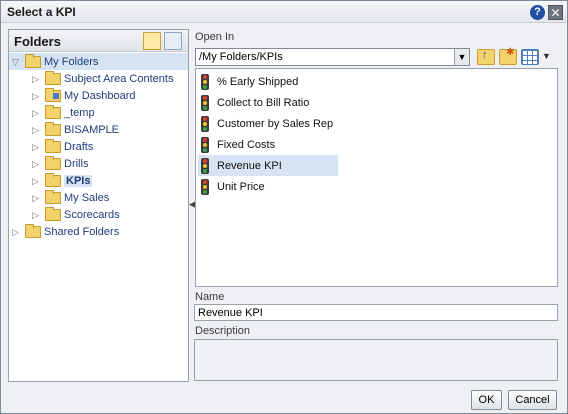  What do you see at coordinates (530, 57) in the screenshot?
I see `view-options-icon` at bounding box center [530, 57].